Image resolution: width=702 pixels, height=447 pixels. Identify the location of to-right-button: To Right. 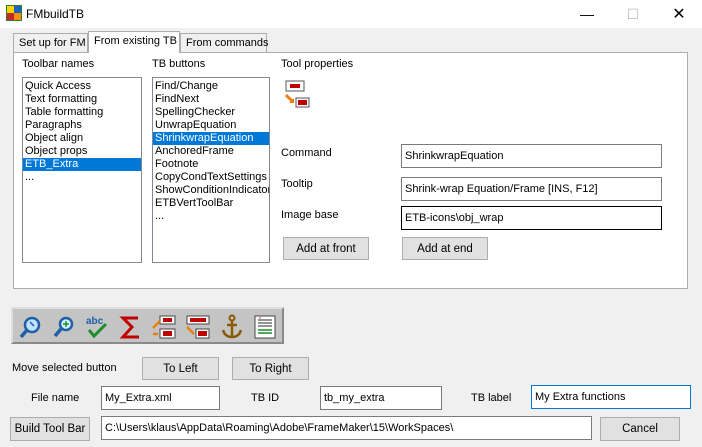
(270, 368).